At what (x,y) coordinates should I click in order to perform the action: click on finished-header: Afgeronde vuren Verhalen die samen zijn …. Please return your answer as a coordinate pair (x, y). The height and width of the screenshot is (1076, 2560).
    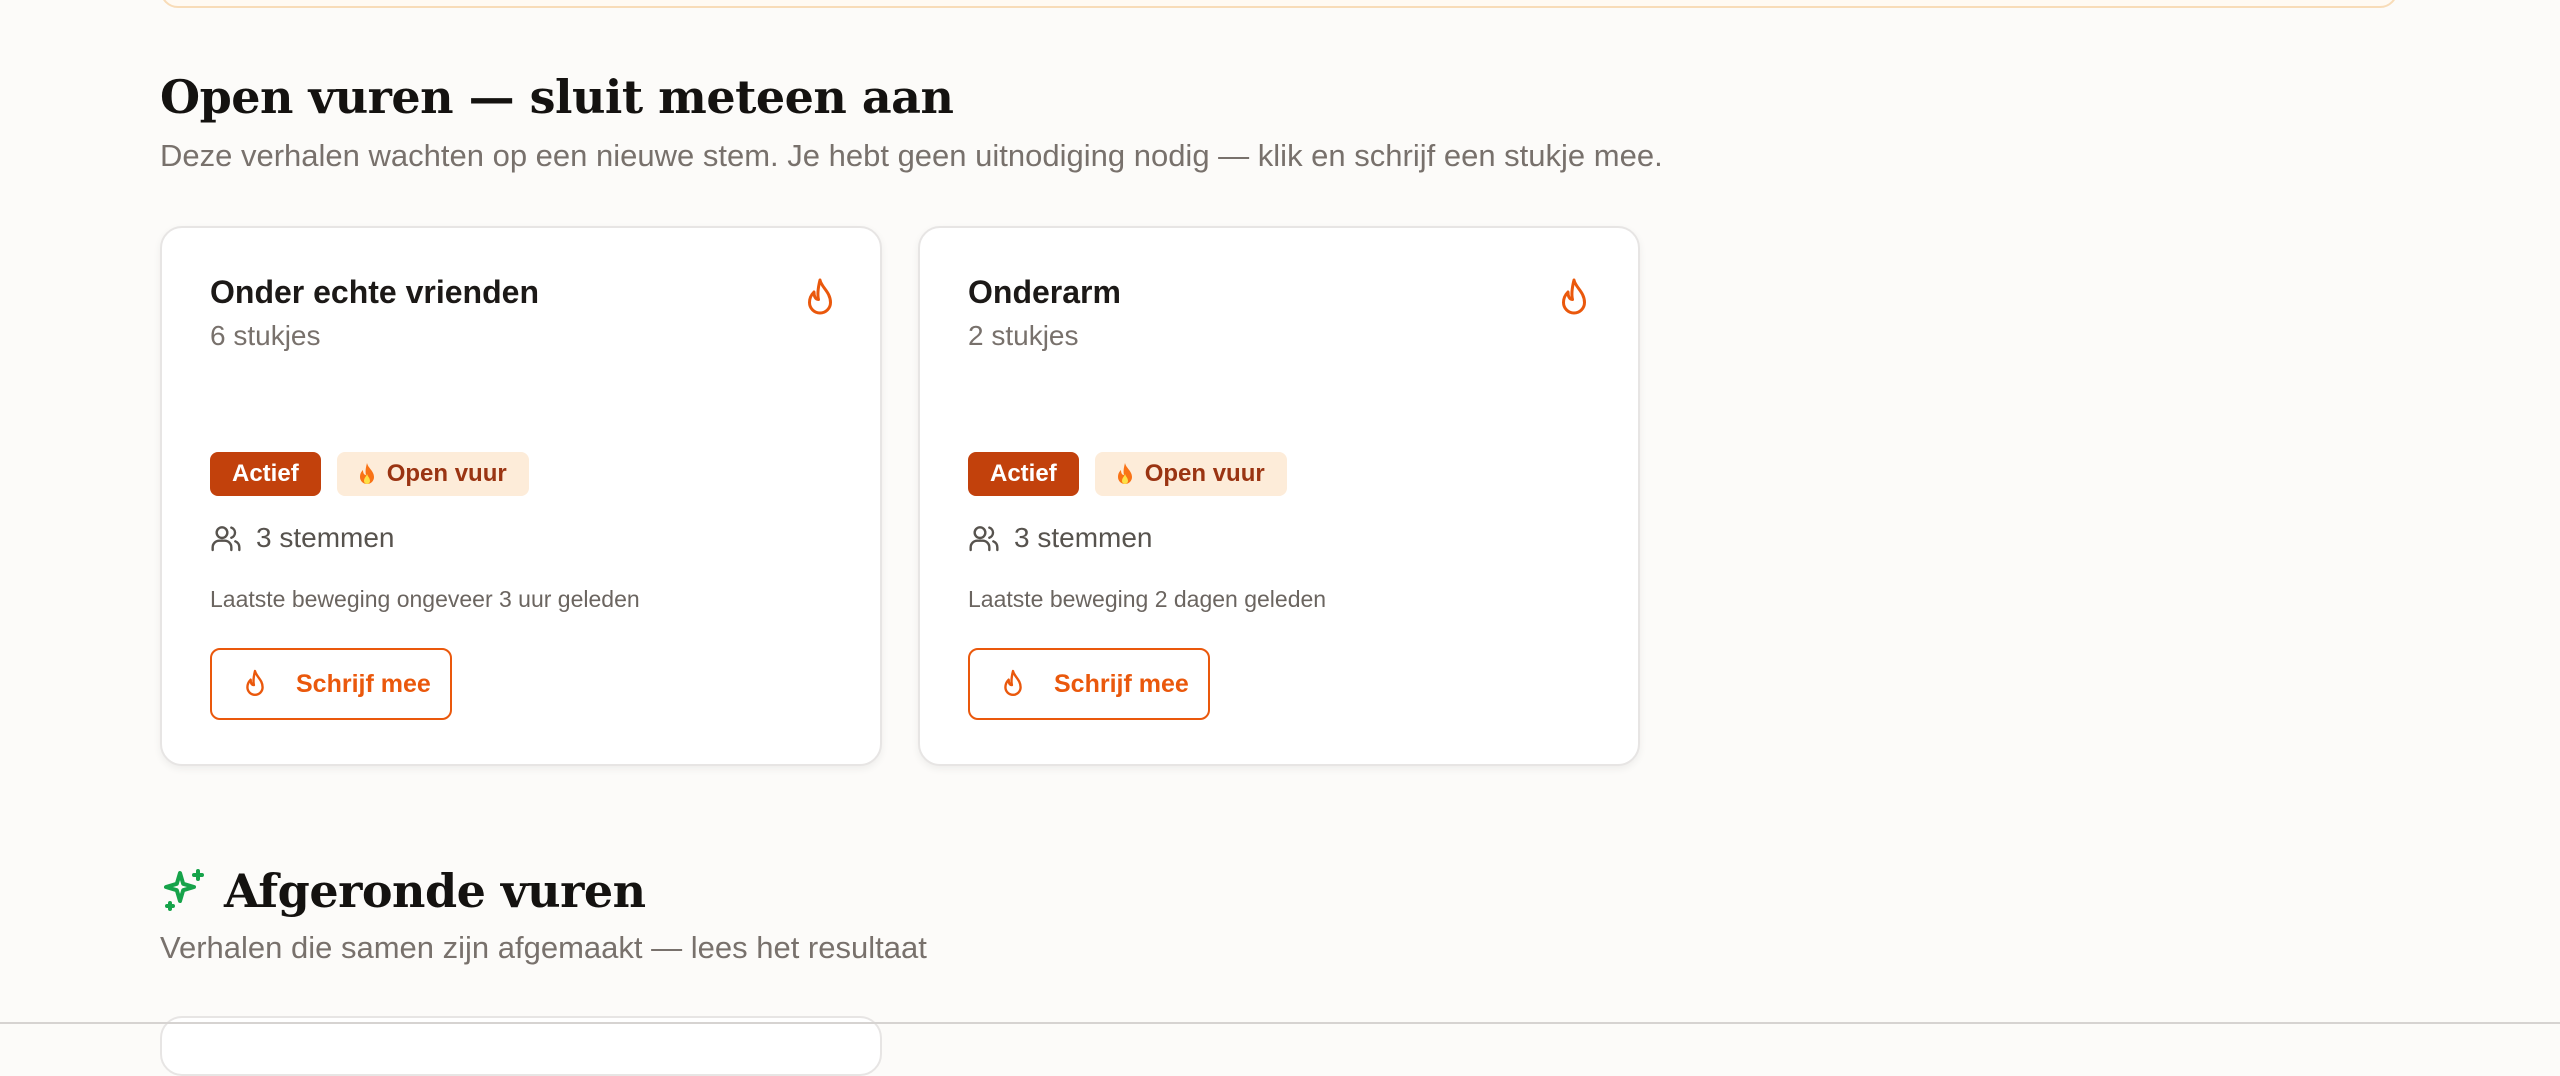
    Looking at the image, I should click on (543, 915).